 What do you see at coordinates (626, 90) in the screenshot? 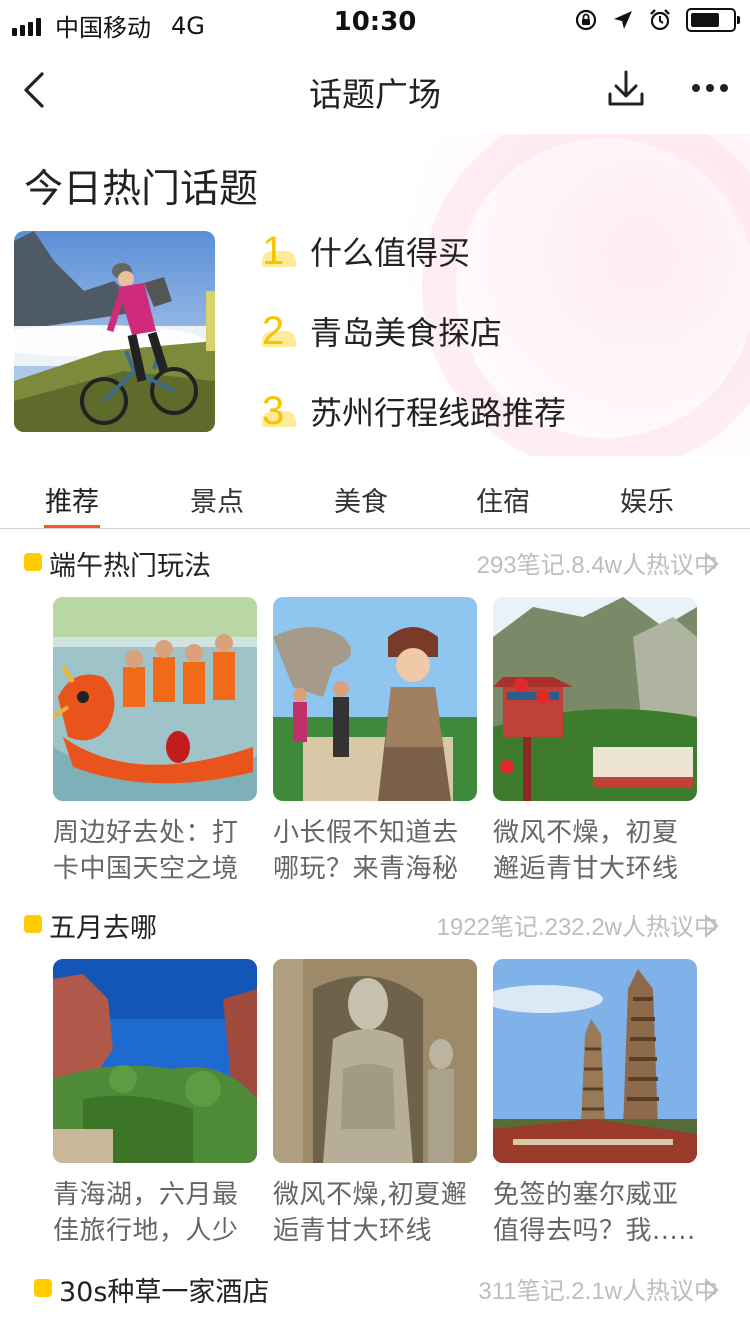
I see `download-icon` at bounding box center [626, 90].